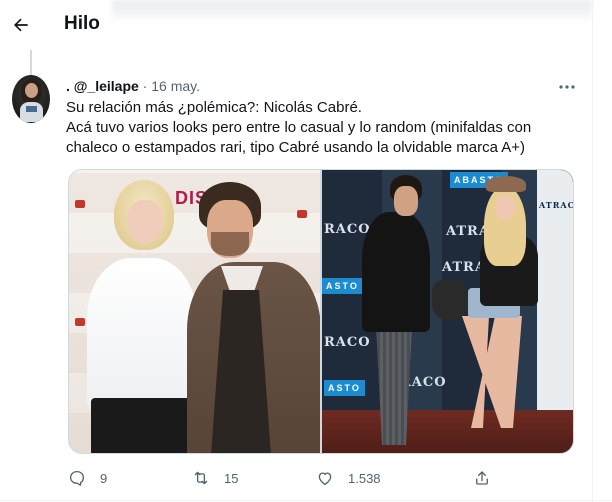 The height and width of the screenshot is (502, 612). What do you see at coordinates (82, 23) in the screenshot?
I see `page-title: Hilo` at bounding box center [82, 23].